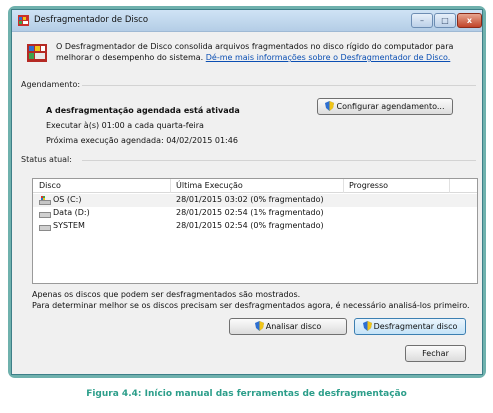 The width and height of the screenshot is (493, 413). What do you see at coordinates (445, 20) in the screenshot?
I see `maximize-button: □` at bounding box center [445, 20].